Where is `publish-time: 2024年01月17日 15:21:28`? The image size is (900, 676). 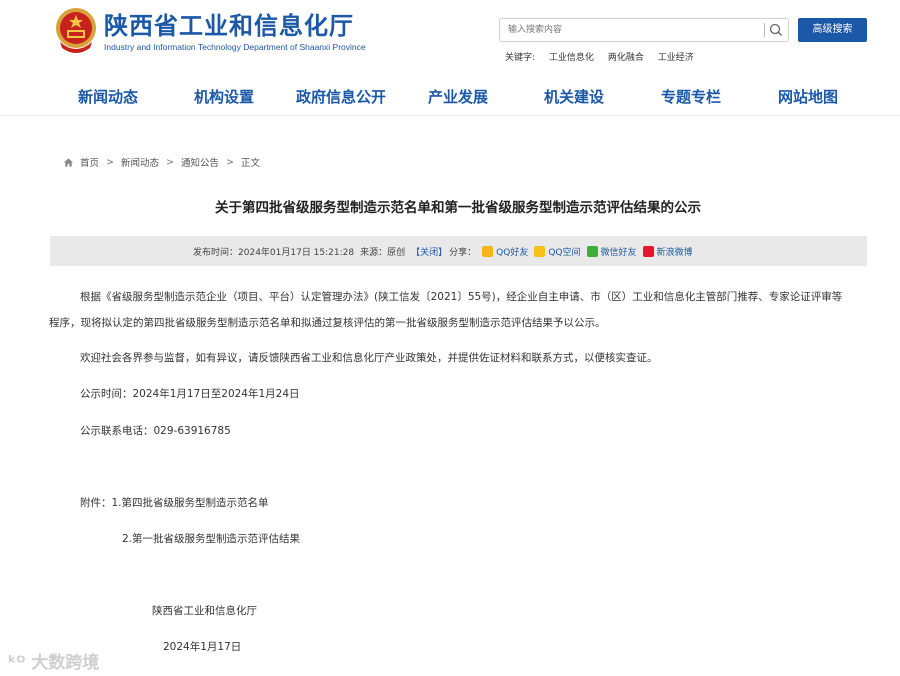
publish-time: 2024年01月17日 15:21:28 is located at coordinates (296, 253).